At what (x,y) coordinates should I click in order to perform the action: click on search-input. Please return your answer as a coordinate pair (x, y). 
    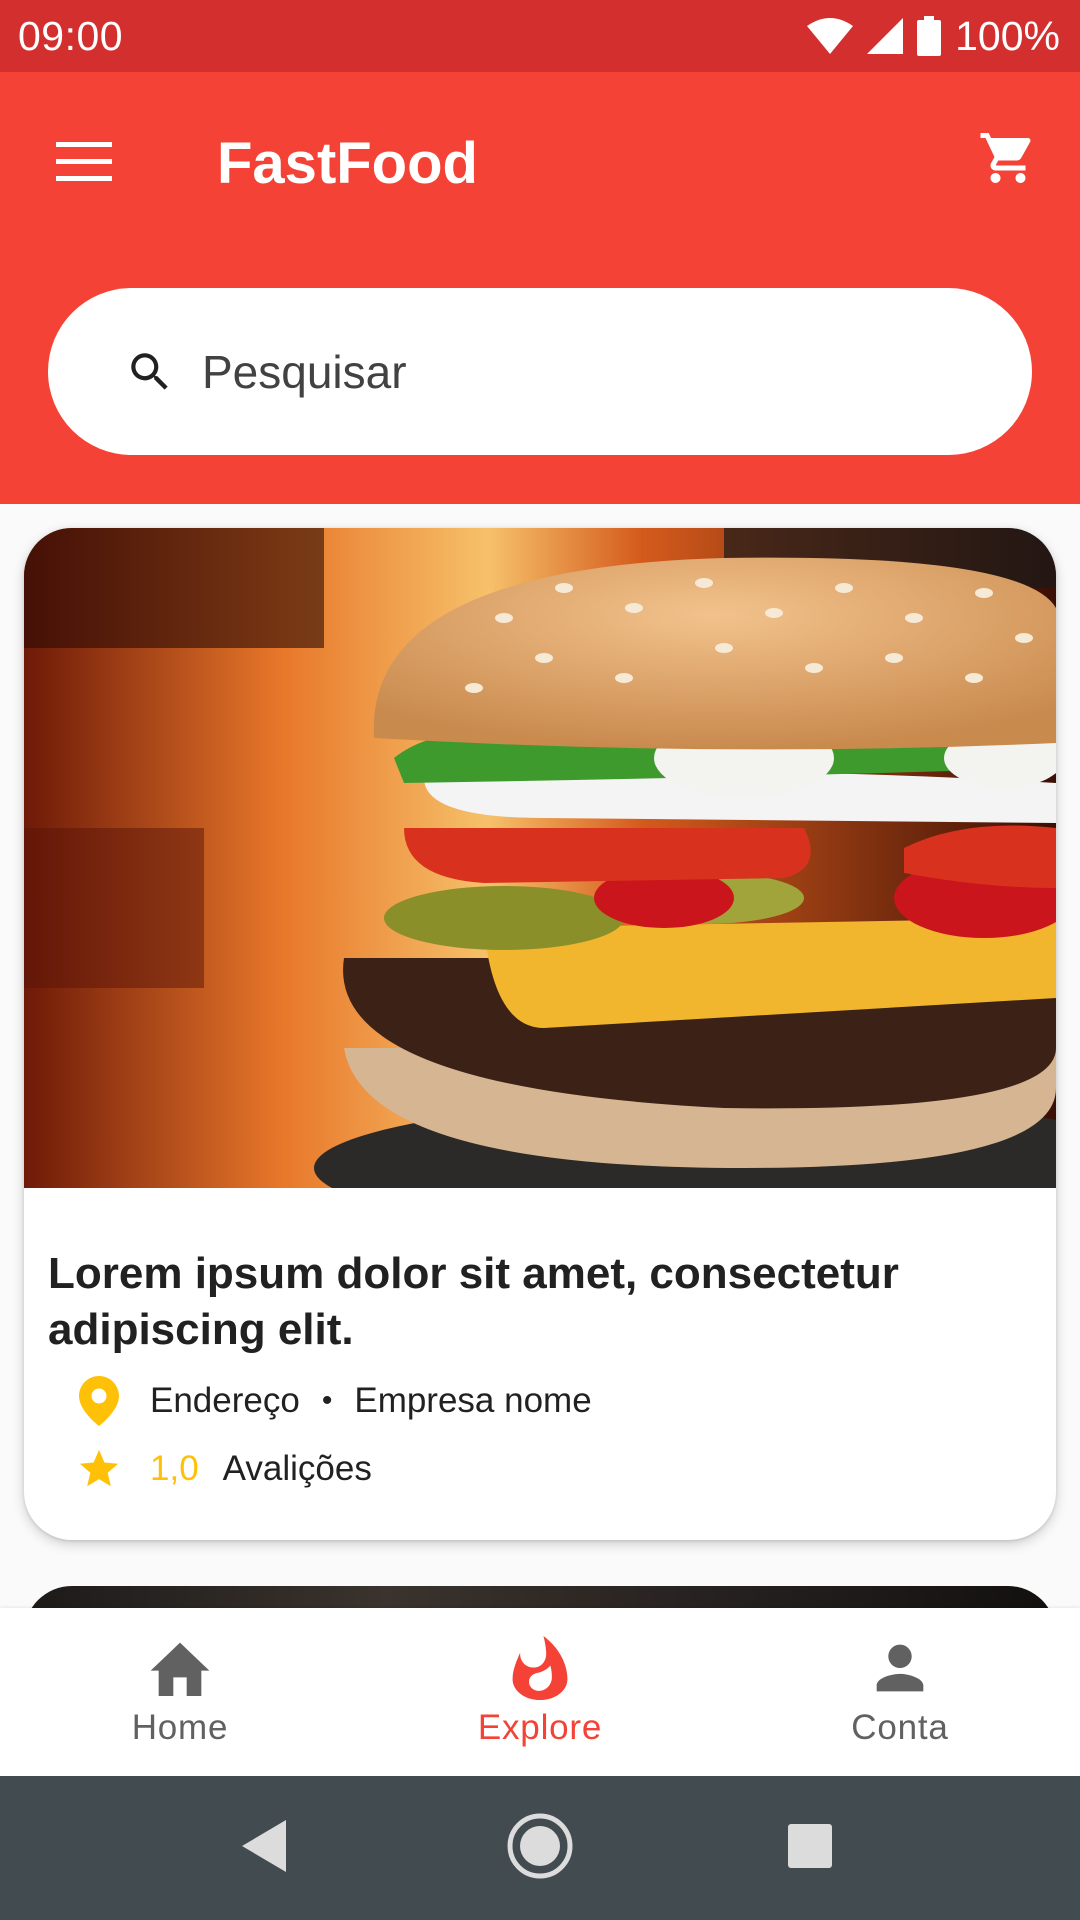
    Looking at the image, I should click on (582, 371).